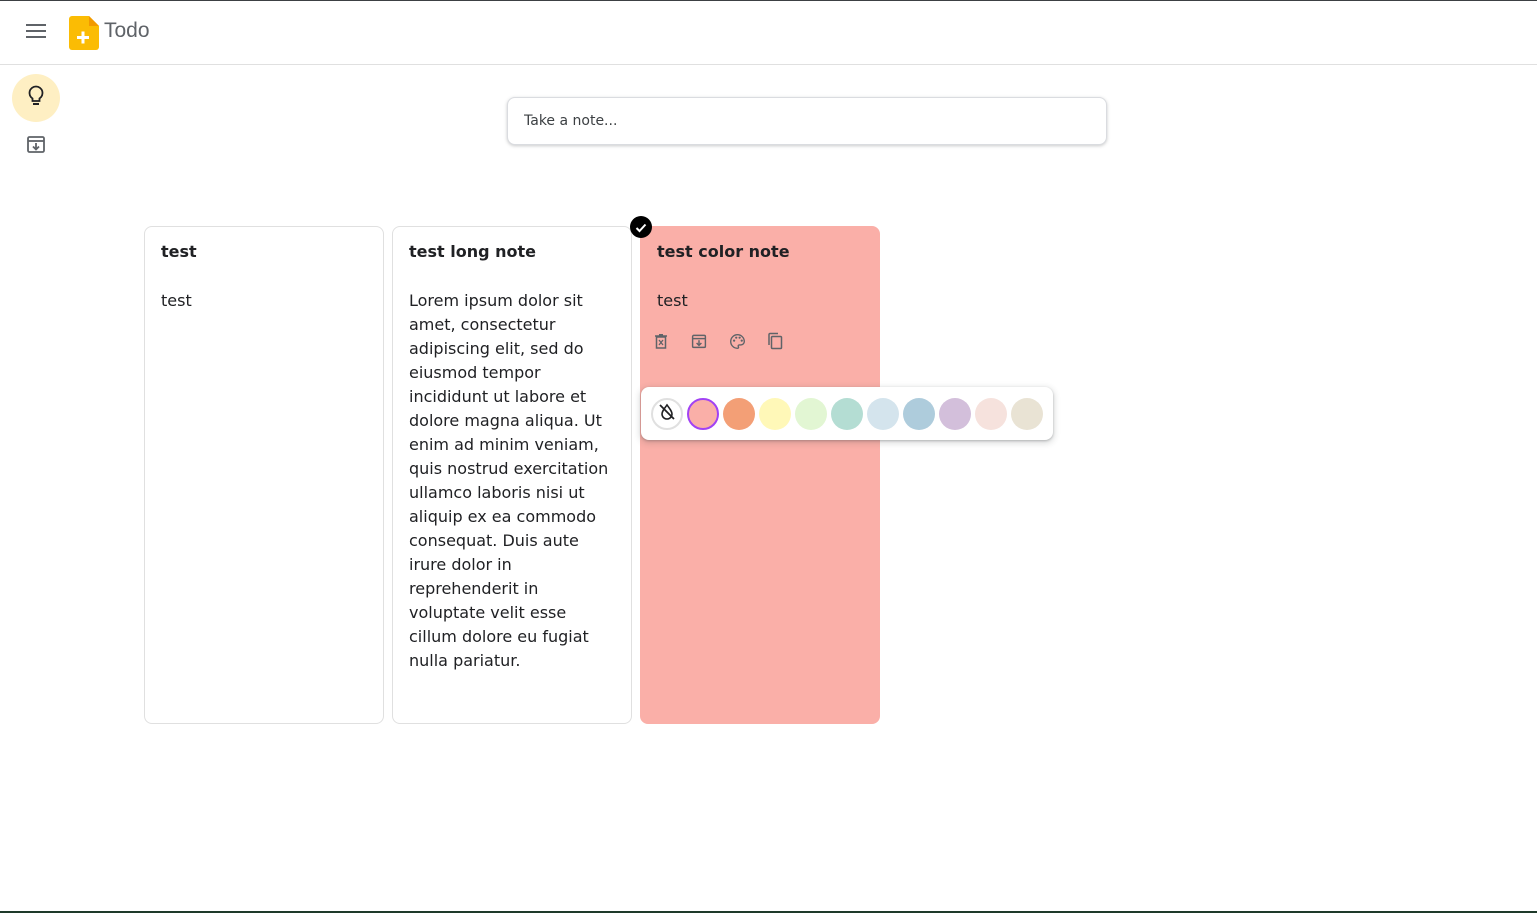 The height and width of the screenshot is (913, 1537). I want to click on note-action-bar, so click(718, 343).